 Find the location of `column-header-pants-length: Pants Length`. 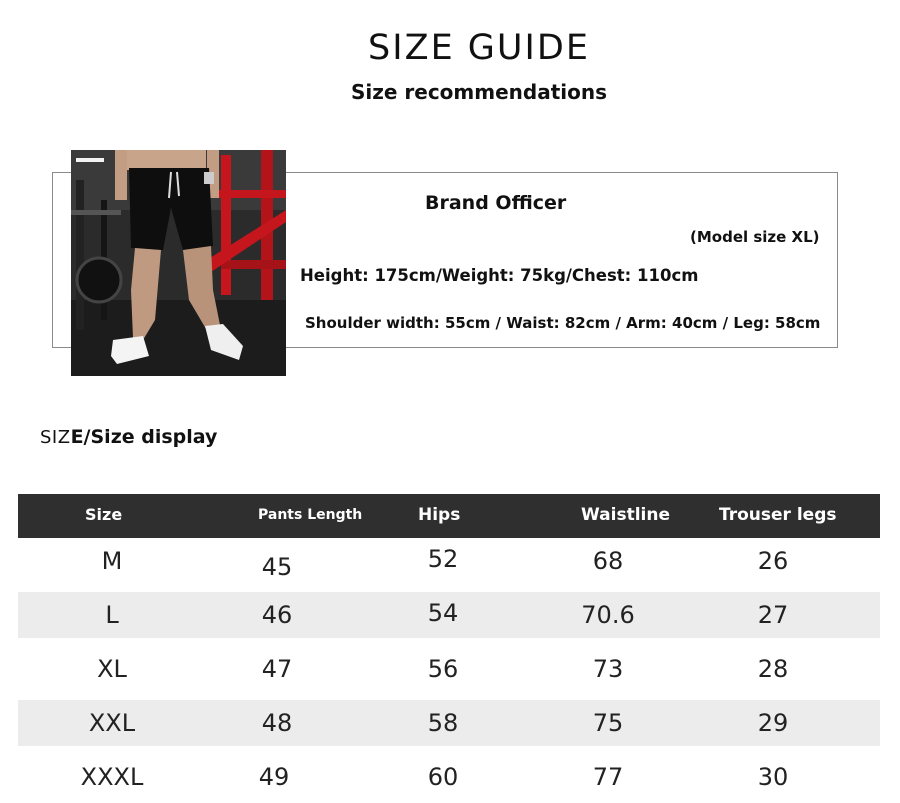

column-header-pants-length: Pants Length is located at coordinates (310, 515).